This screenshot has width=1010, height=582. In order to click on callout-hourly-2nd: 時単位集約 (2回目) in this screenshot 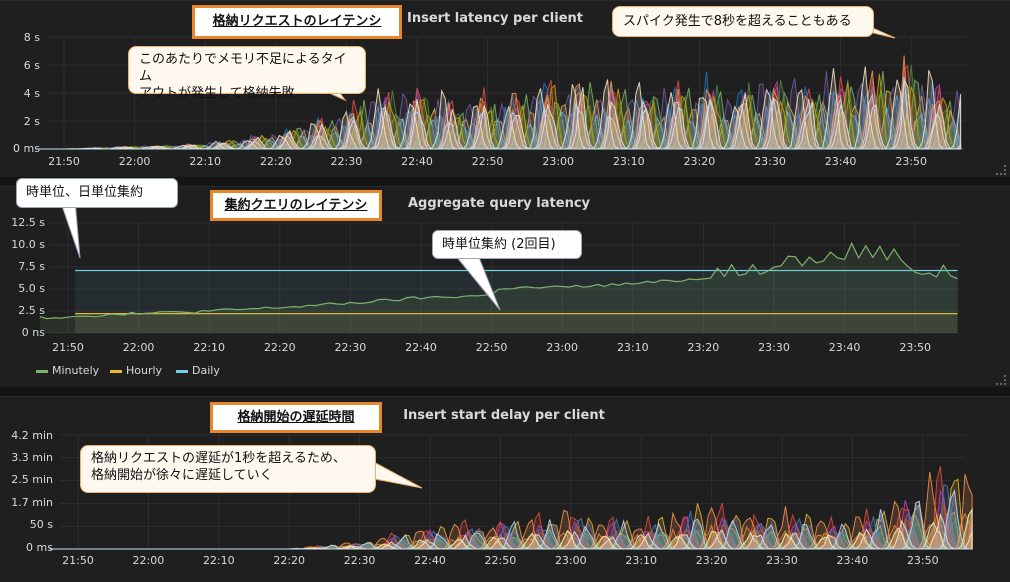, I will do `click(507, 244)`.